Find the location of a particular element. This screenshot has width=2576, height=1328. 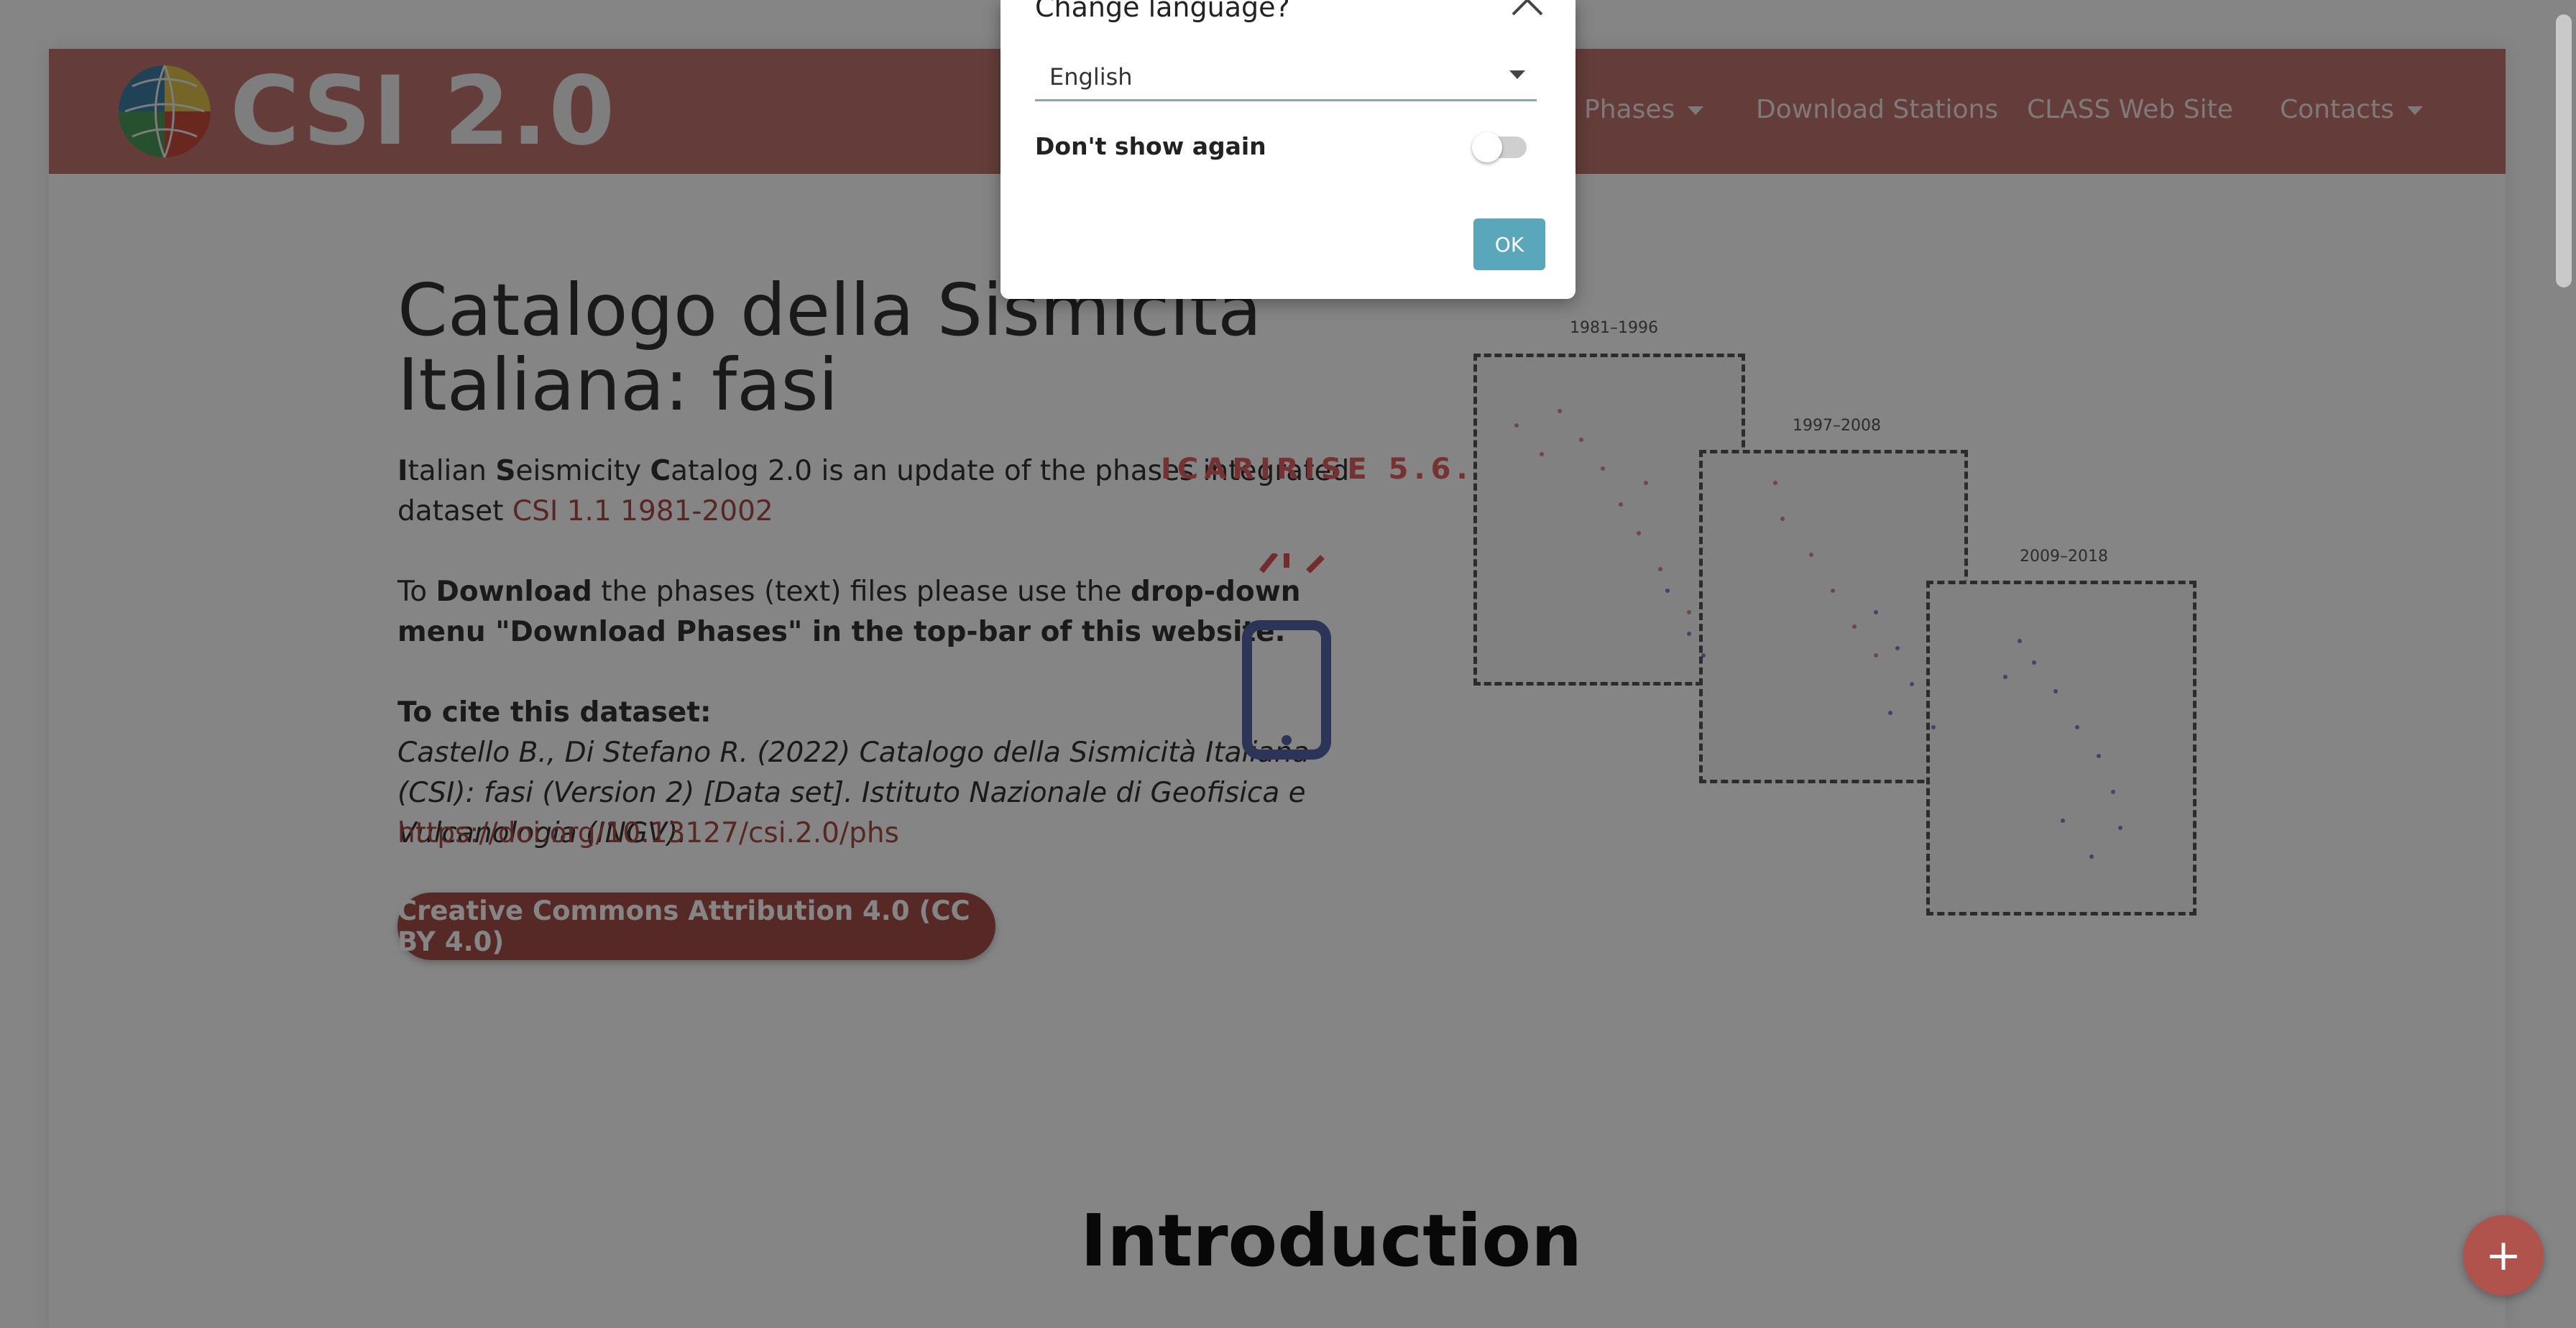

dont-show-label: Don't show again is located at coordinates (1150, 146).